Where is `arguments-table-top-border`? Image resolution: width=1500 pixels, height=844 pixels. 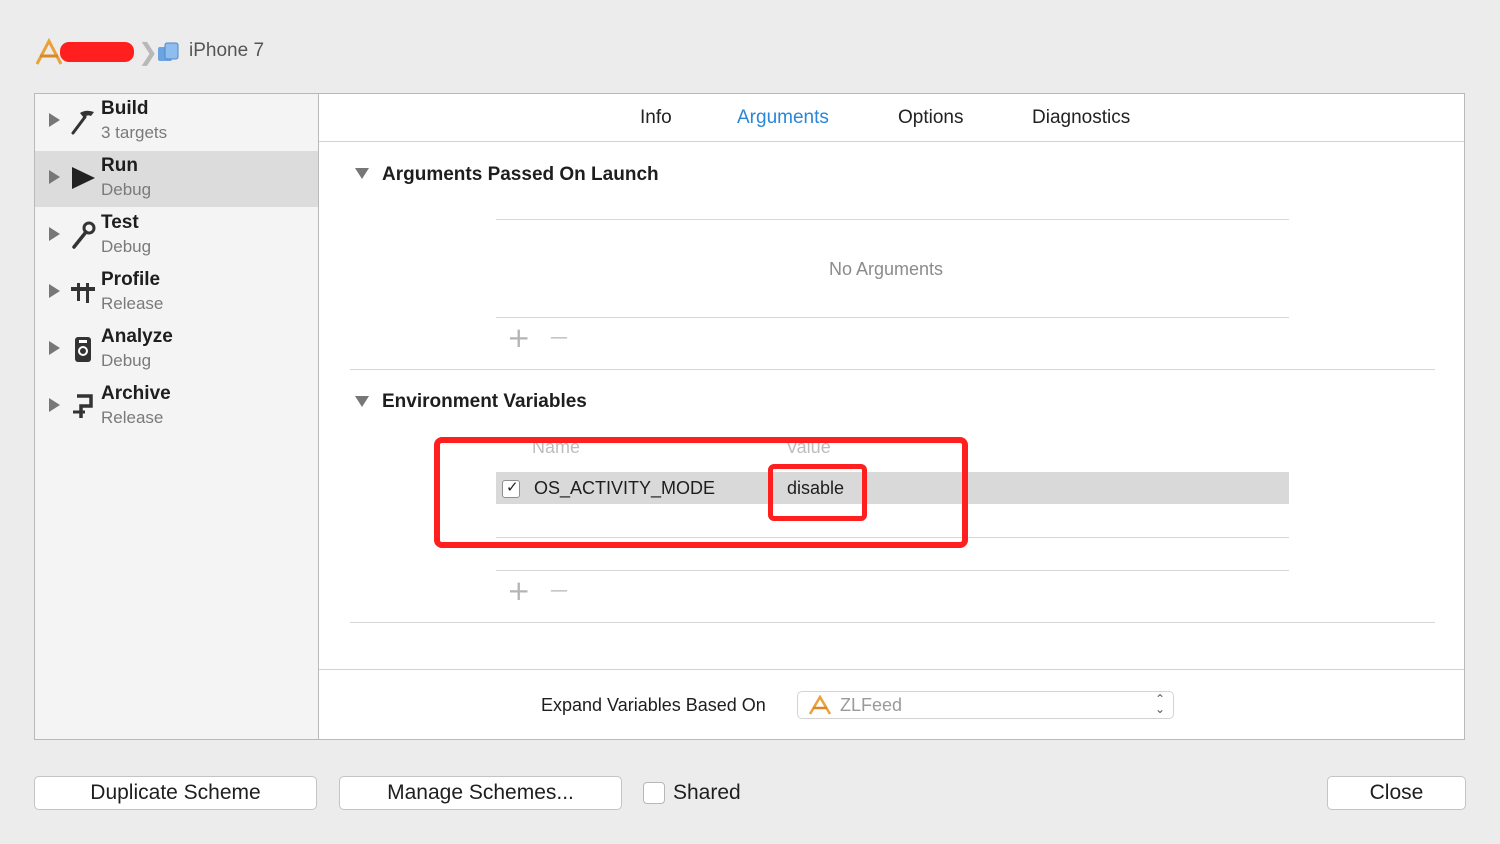 arguments-table-top-border is located at coordinates (892, 219).